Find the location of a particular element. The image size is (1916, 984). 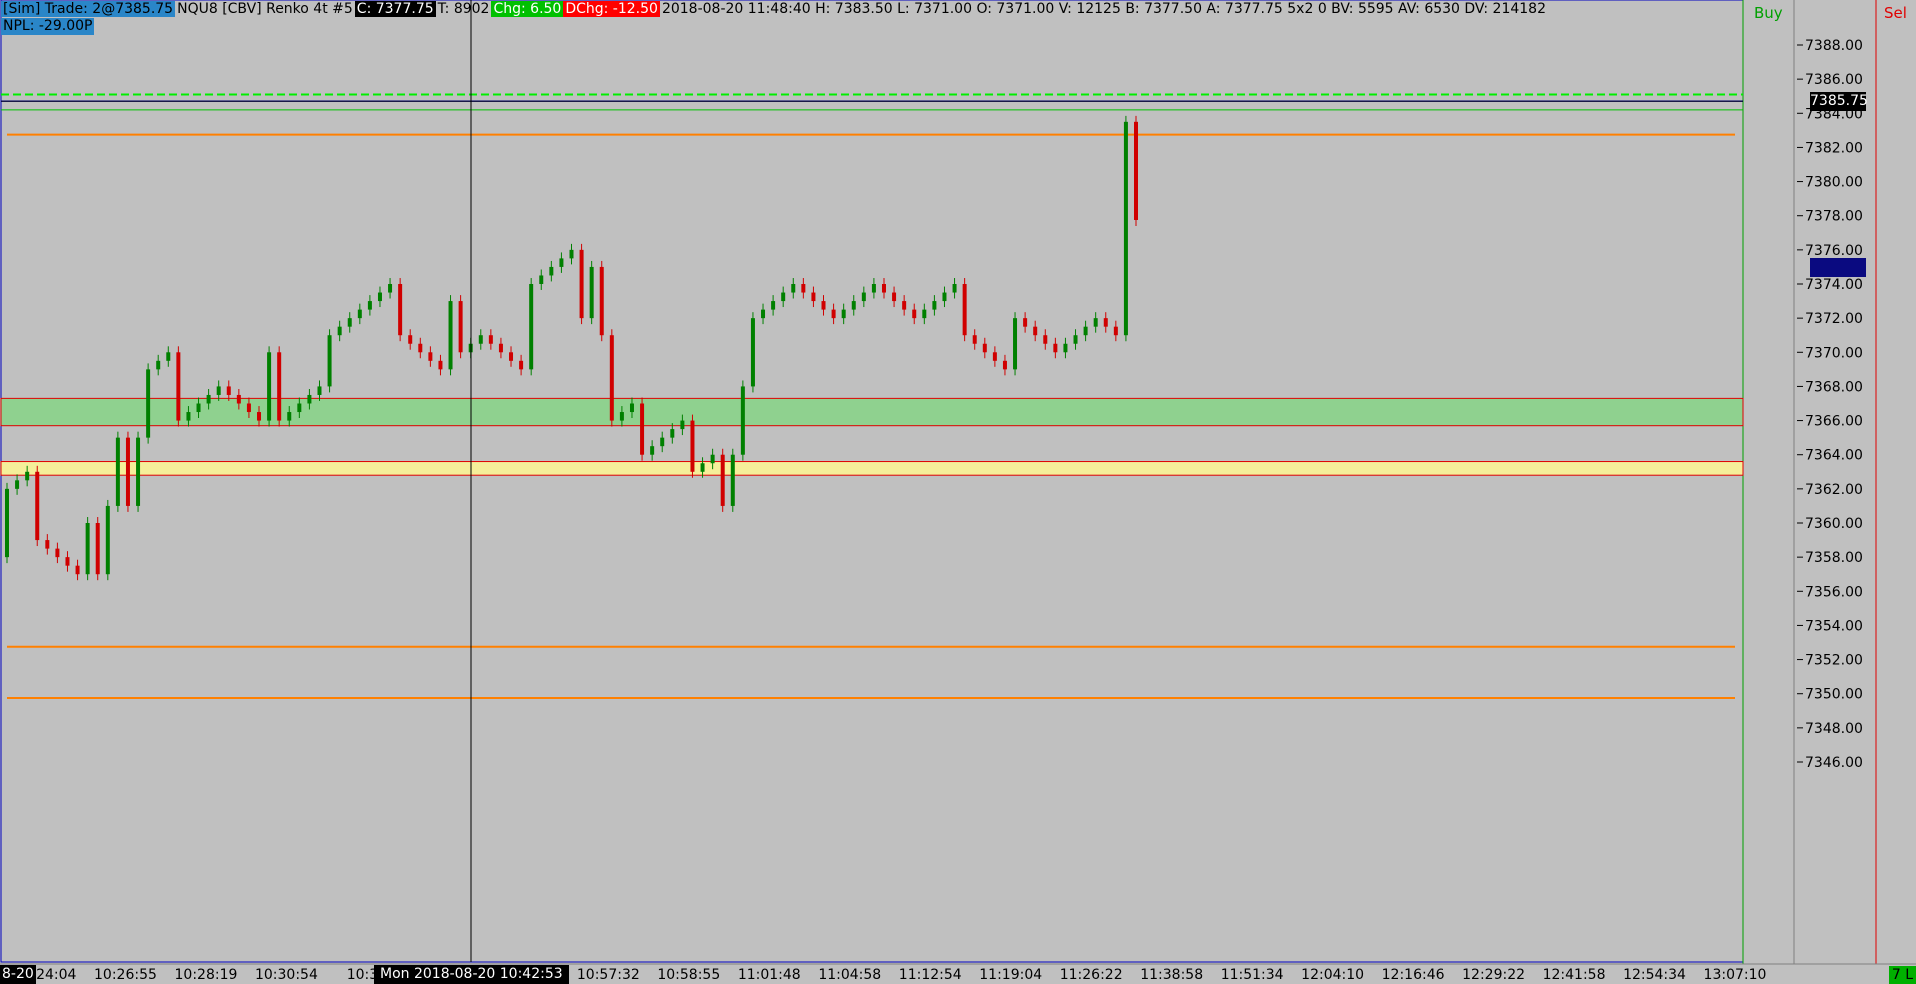

time-tick-label: 12:16:46 is located at coordinates (1413, 975).